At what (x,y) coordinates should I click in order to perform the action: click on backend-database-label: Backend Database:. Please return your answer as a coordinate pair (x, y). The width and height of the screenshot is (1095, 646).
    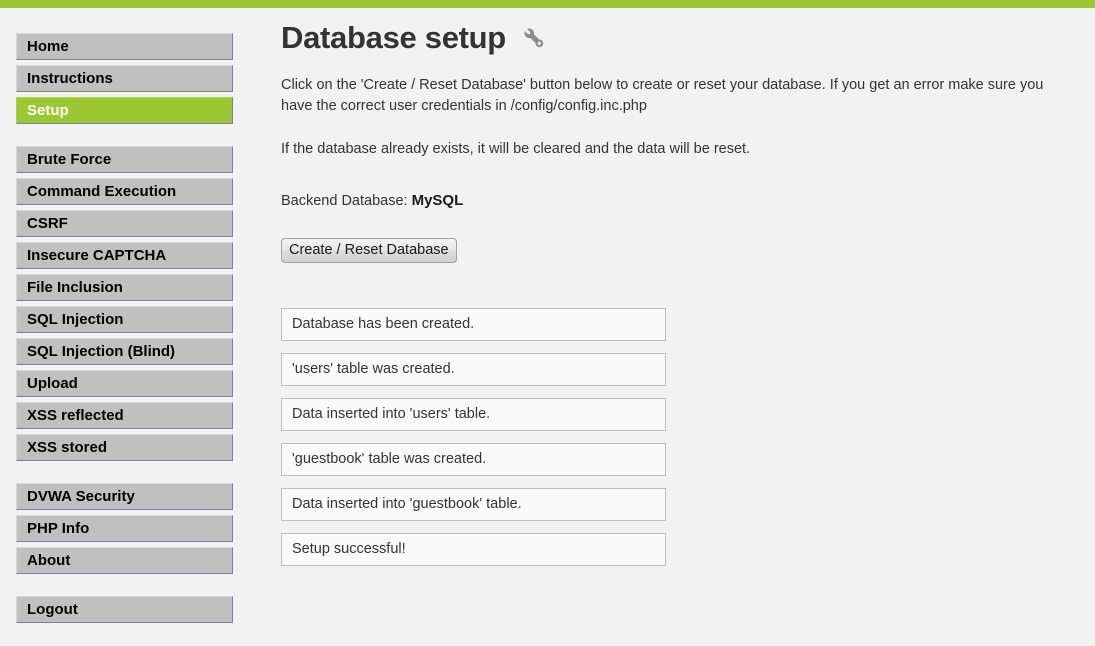
    Looking at the image, I should click on (344, 200).